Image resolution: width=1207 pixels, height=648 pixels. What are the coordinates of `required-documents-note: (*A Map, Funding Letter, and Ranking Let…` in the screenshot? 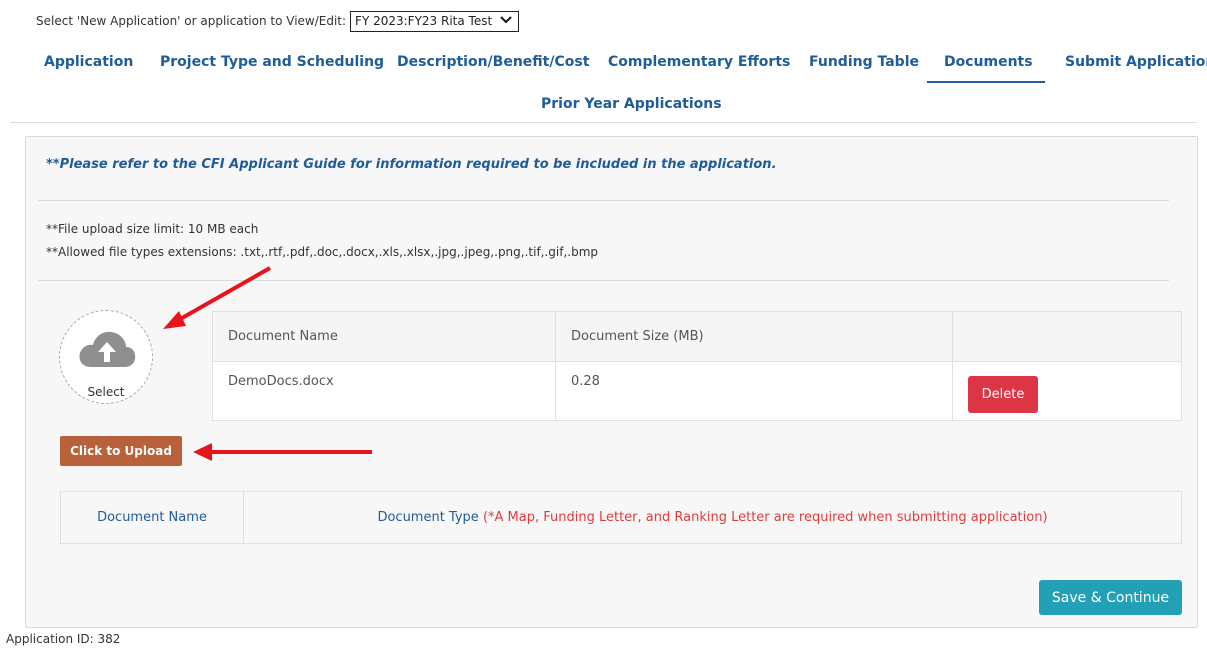 It's located at (765, 517).